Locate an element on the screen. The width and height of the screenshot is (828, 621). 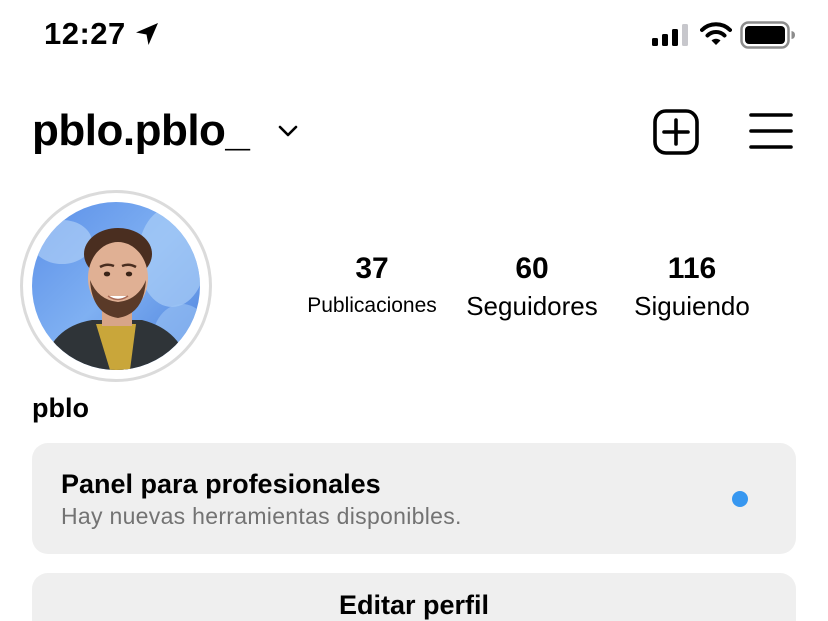
following-count: 116 is located at coordinates (692, 268).